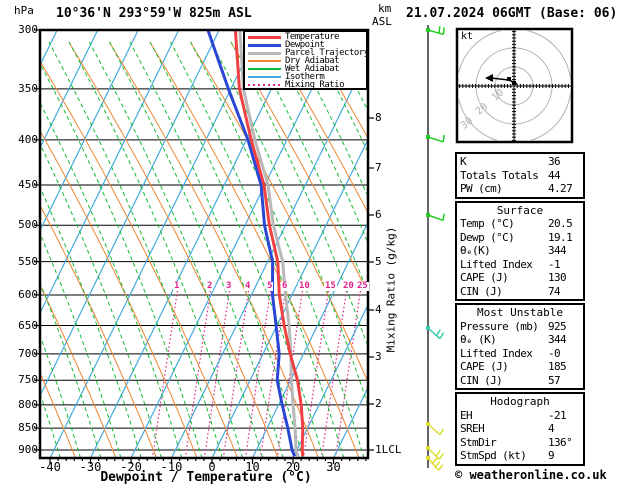 The image size is (629, 486). I want to click on pressure-tick-label: 500, so click(28, 225).